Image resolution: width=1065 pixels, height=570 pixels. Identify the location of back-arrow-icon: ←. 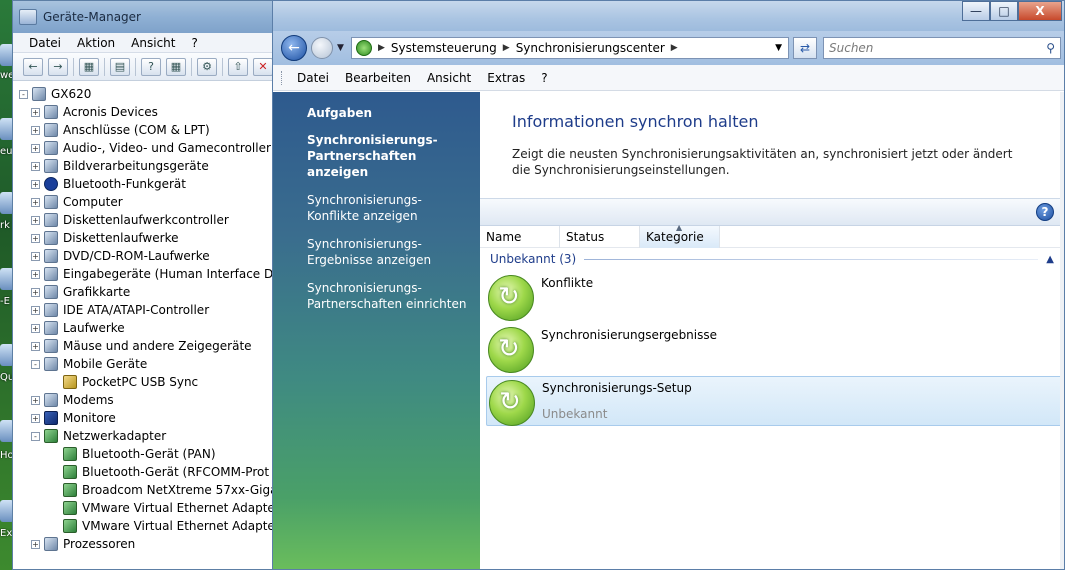
(33, 66).